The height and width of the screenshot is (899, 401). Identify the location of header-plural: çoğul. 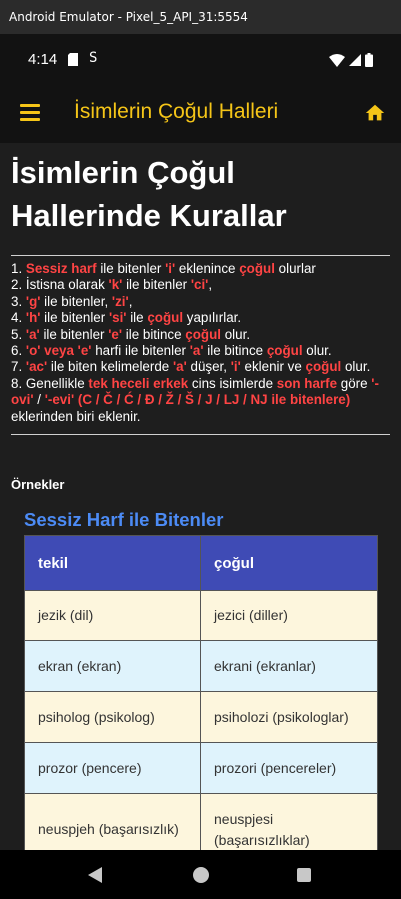
(289, 563).